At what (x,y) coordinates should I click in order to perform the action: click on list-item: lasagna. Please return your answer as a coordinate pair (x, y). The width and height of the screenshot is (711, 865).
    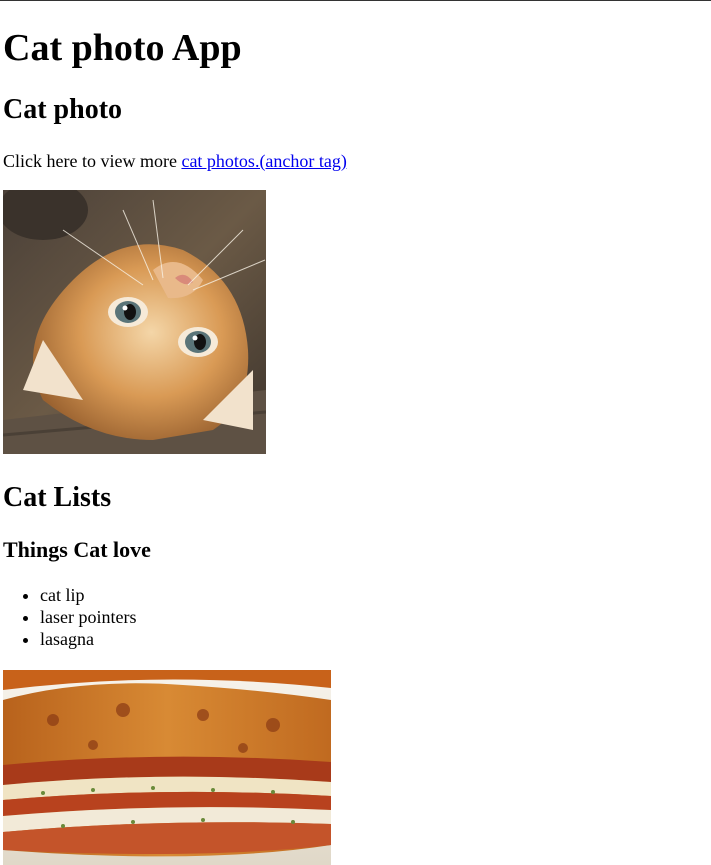
    Looking at the image, I should click on (88, 639).